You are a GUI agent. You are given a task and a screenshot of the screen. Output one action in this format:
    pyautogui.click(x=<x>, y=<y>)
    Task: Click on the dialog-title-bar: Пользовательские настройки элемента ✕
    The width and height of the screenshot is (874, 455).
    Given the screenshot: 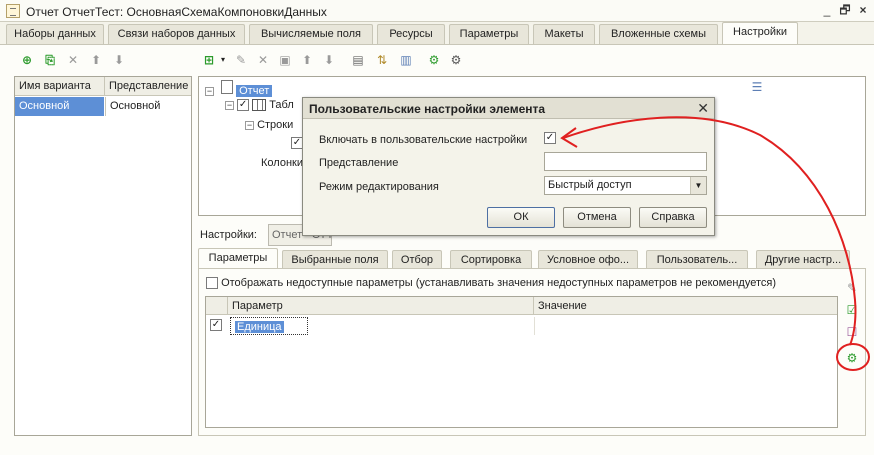 What is the action you would take?
    pyautogui.click(x=508, y=108)
    